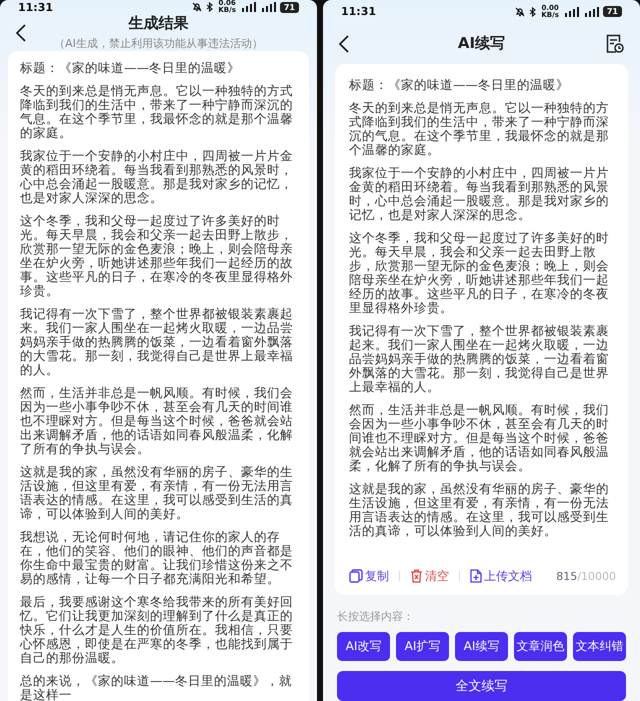  What do you see at coordinates (369, 576) in the screenshot?
I see `copy-button: 复制` at bounding box center [369, 576].